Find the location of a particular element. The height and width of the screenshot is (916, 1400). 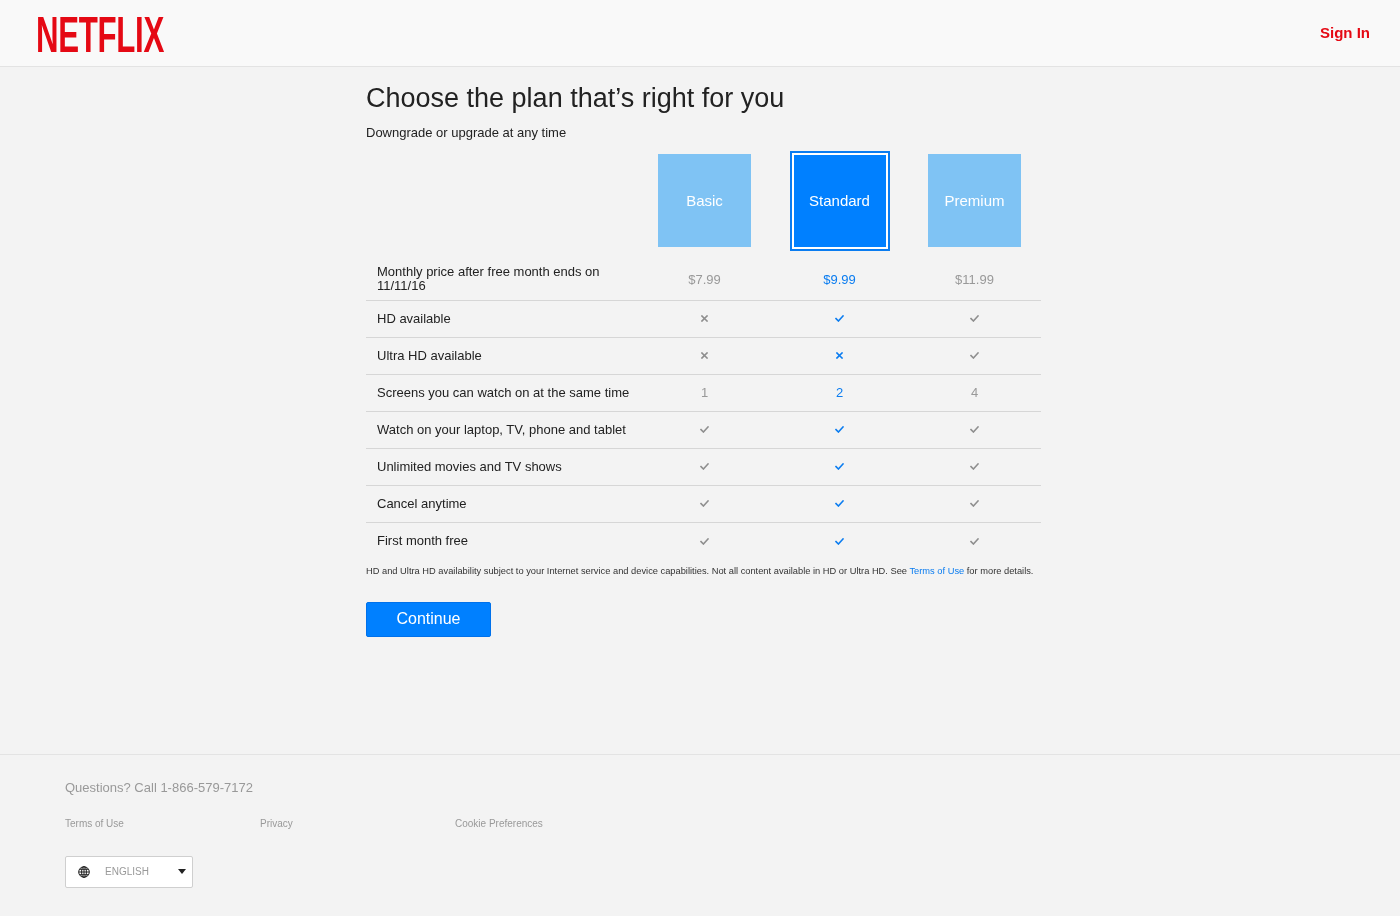

cell-value: 1 is located at coordinates (704, 393).